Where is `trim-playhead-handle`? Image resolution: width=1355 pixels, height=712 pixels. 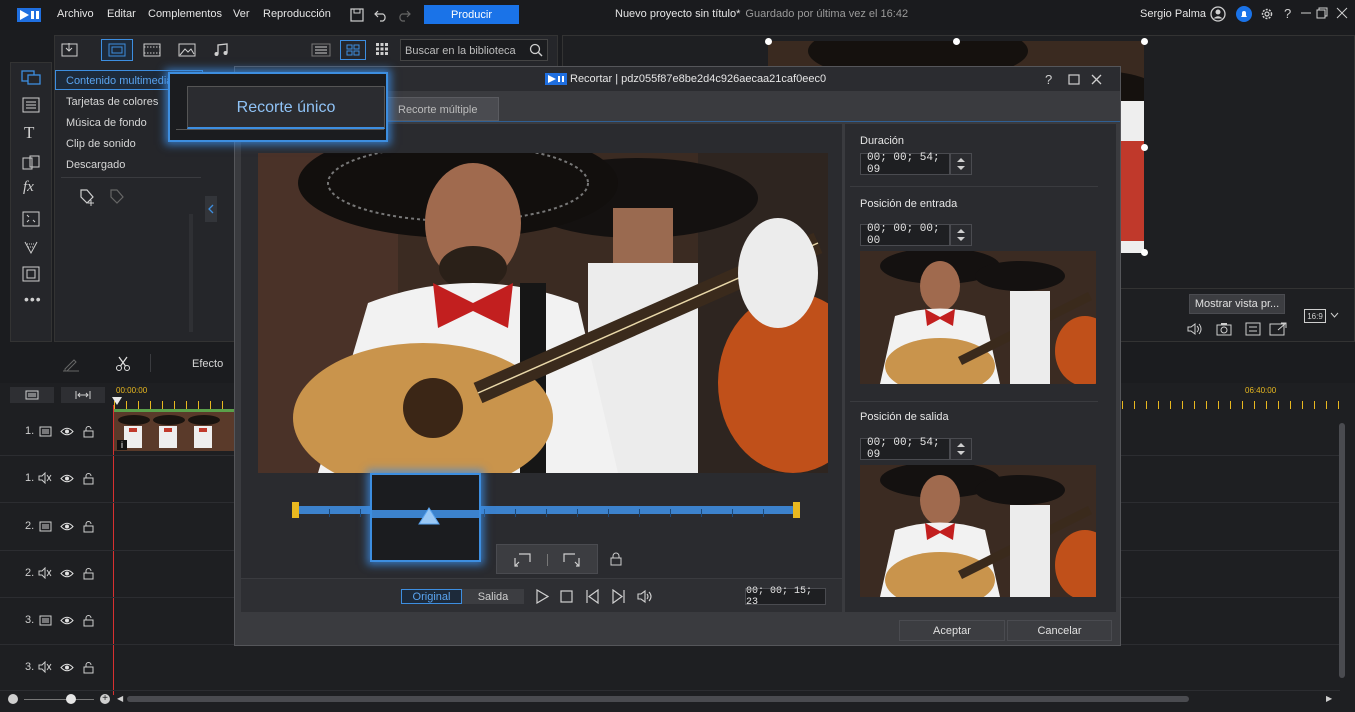
trim-playhead-handle is located at coordinates (429, 516).